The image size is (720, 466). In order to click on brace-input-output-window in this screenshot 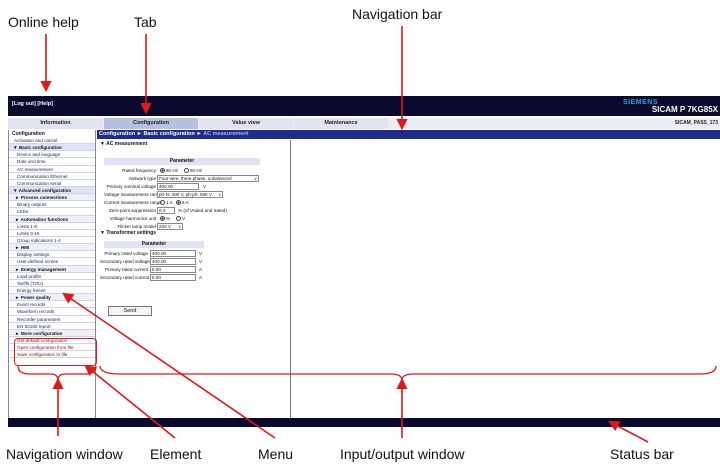, I will do `click(408, 373)`.